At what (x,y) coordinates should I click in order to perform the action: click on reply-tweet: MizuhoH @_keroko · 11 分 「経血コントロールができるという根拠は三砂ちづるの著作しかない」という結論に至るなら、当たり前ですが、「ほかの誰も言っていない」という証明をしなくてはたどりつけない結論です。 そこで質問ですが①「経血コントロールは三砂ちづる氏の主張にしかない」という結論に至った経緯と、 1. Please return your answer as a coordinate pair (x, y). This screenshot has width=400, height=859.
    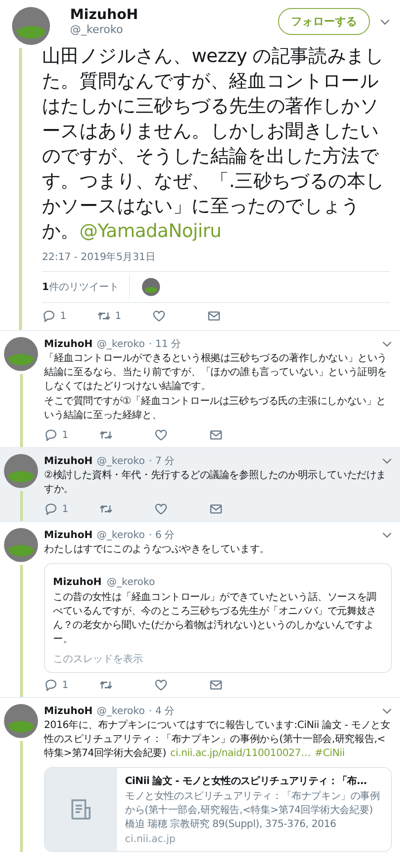
    Looking at the image, I should click on (200, 388).